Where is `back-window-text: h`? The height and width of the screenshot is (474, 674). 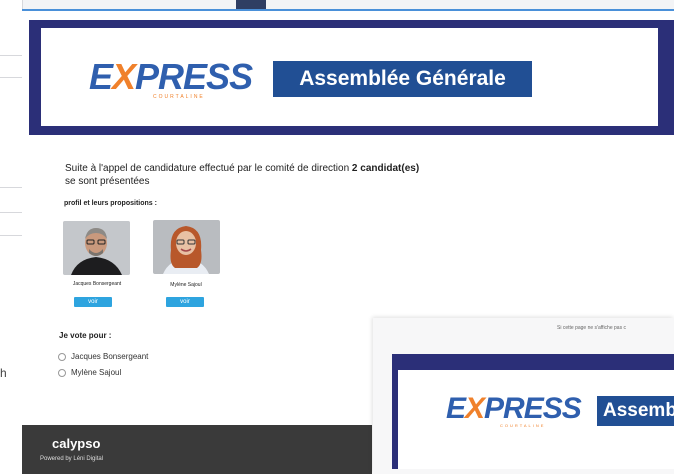
back-window-text: h is located at coordinates (3, 373).